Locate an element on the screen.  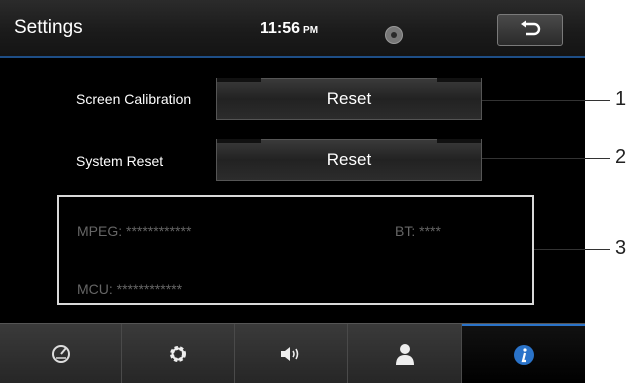
system-reset-label: System Reset is located at coordinates (120, 161).